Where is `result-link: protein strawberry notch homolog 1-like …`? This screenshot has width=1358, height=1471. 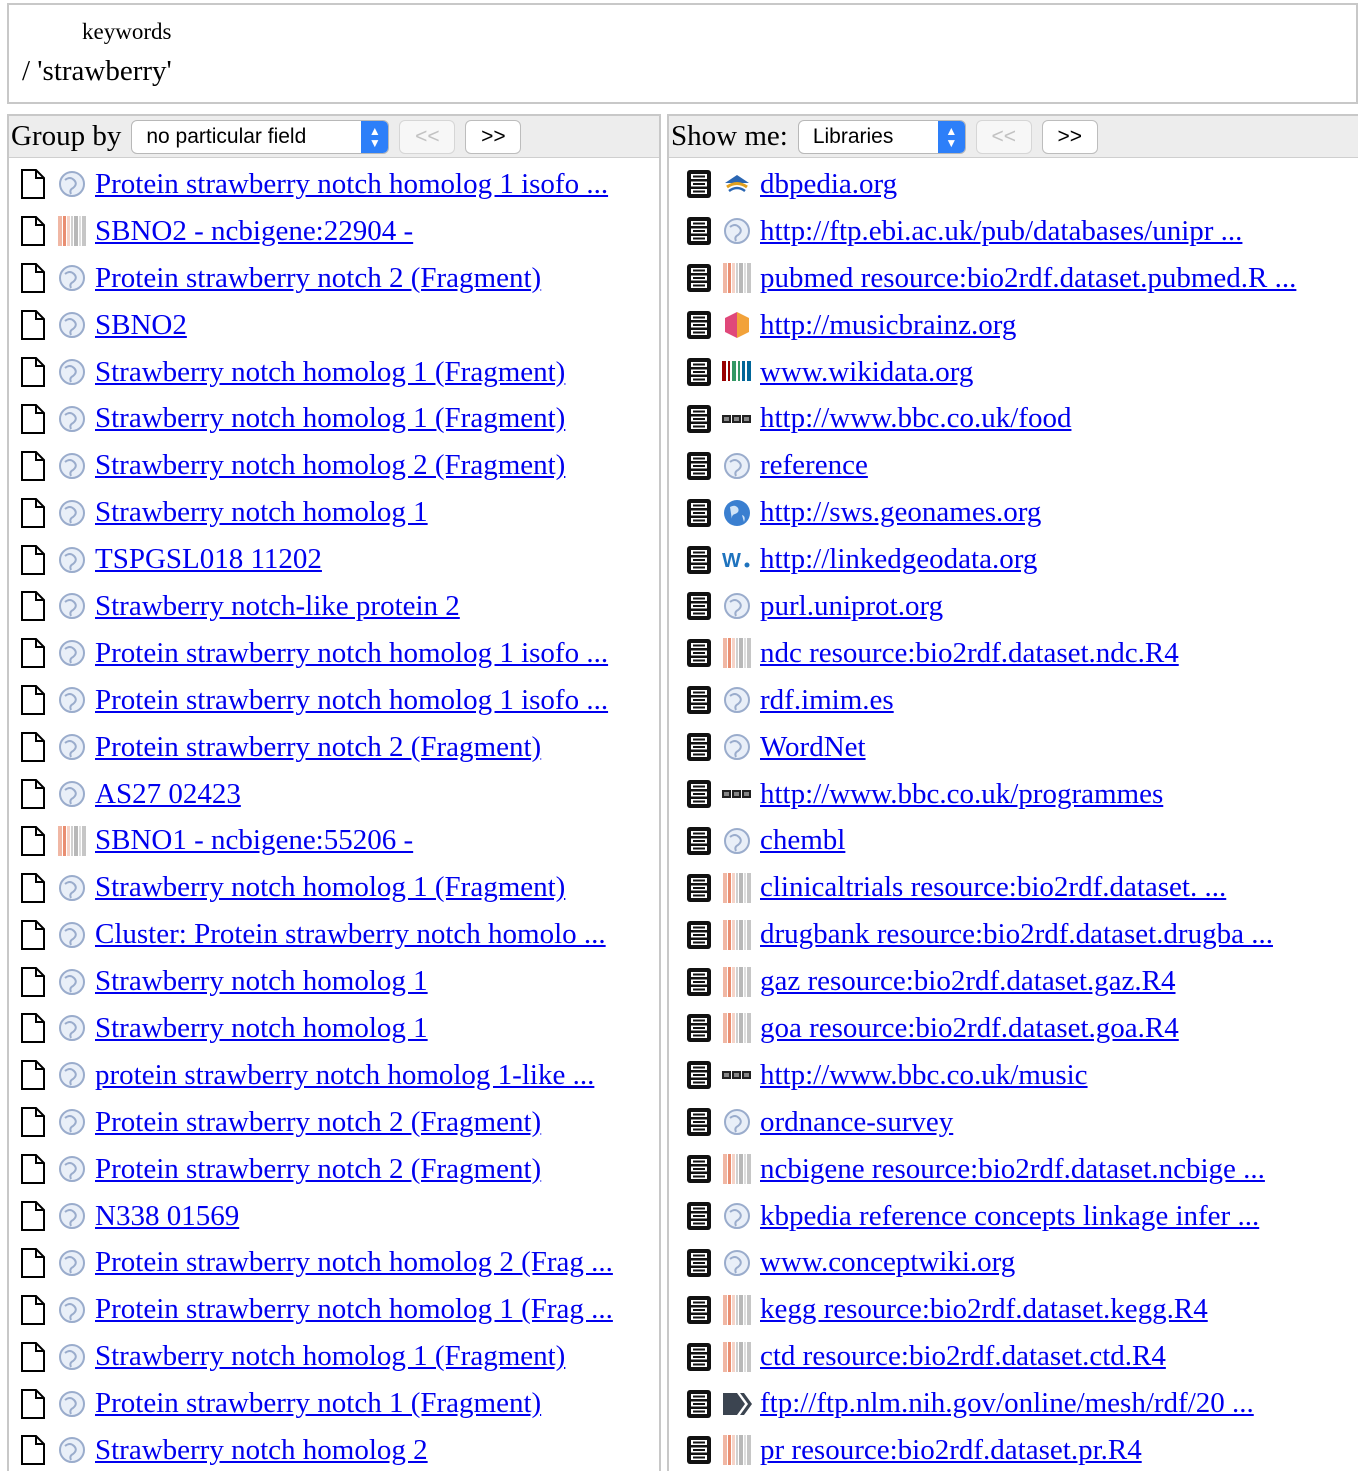
result-link: protein strawberry notch homolog 1-like … is located at coordinates (344, 1075).